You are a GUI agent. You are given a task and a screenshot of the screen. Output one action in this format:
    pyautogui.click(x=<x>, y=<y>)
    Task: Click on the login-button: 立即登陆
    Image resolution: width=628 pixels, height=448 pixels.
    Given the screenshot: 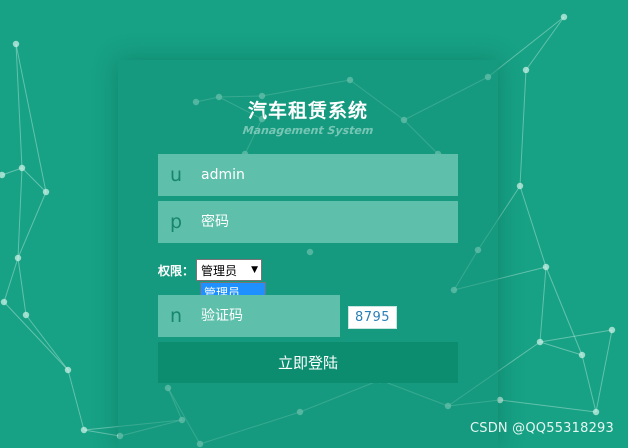 What is the action you would take?
    pyautogui.click(x=308, y=362)
    